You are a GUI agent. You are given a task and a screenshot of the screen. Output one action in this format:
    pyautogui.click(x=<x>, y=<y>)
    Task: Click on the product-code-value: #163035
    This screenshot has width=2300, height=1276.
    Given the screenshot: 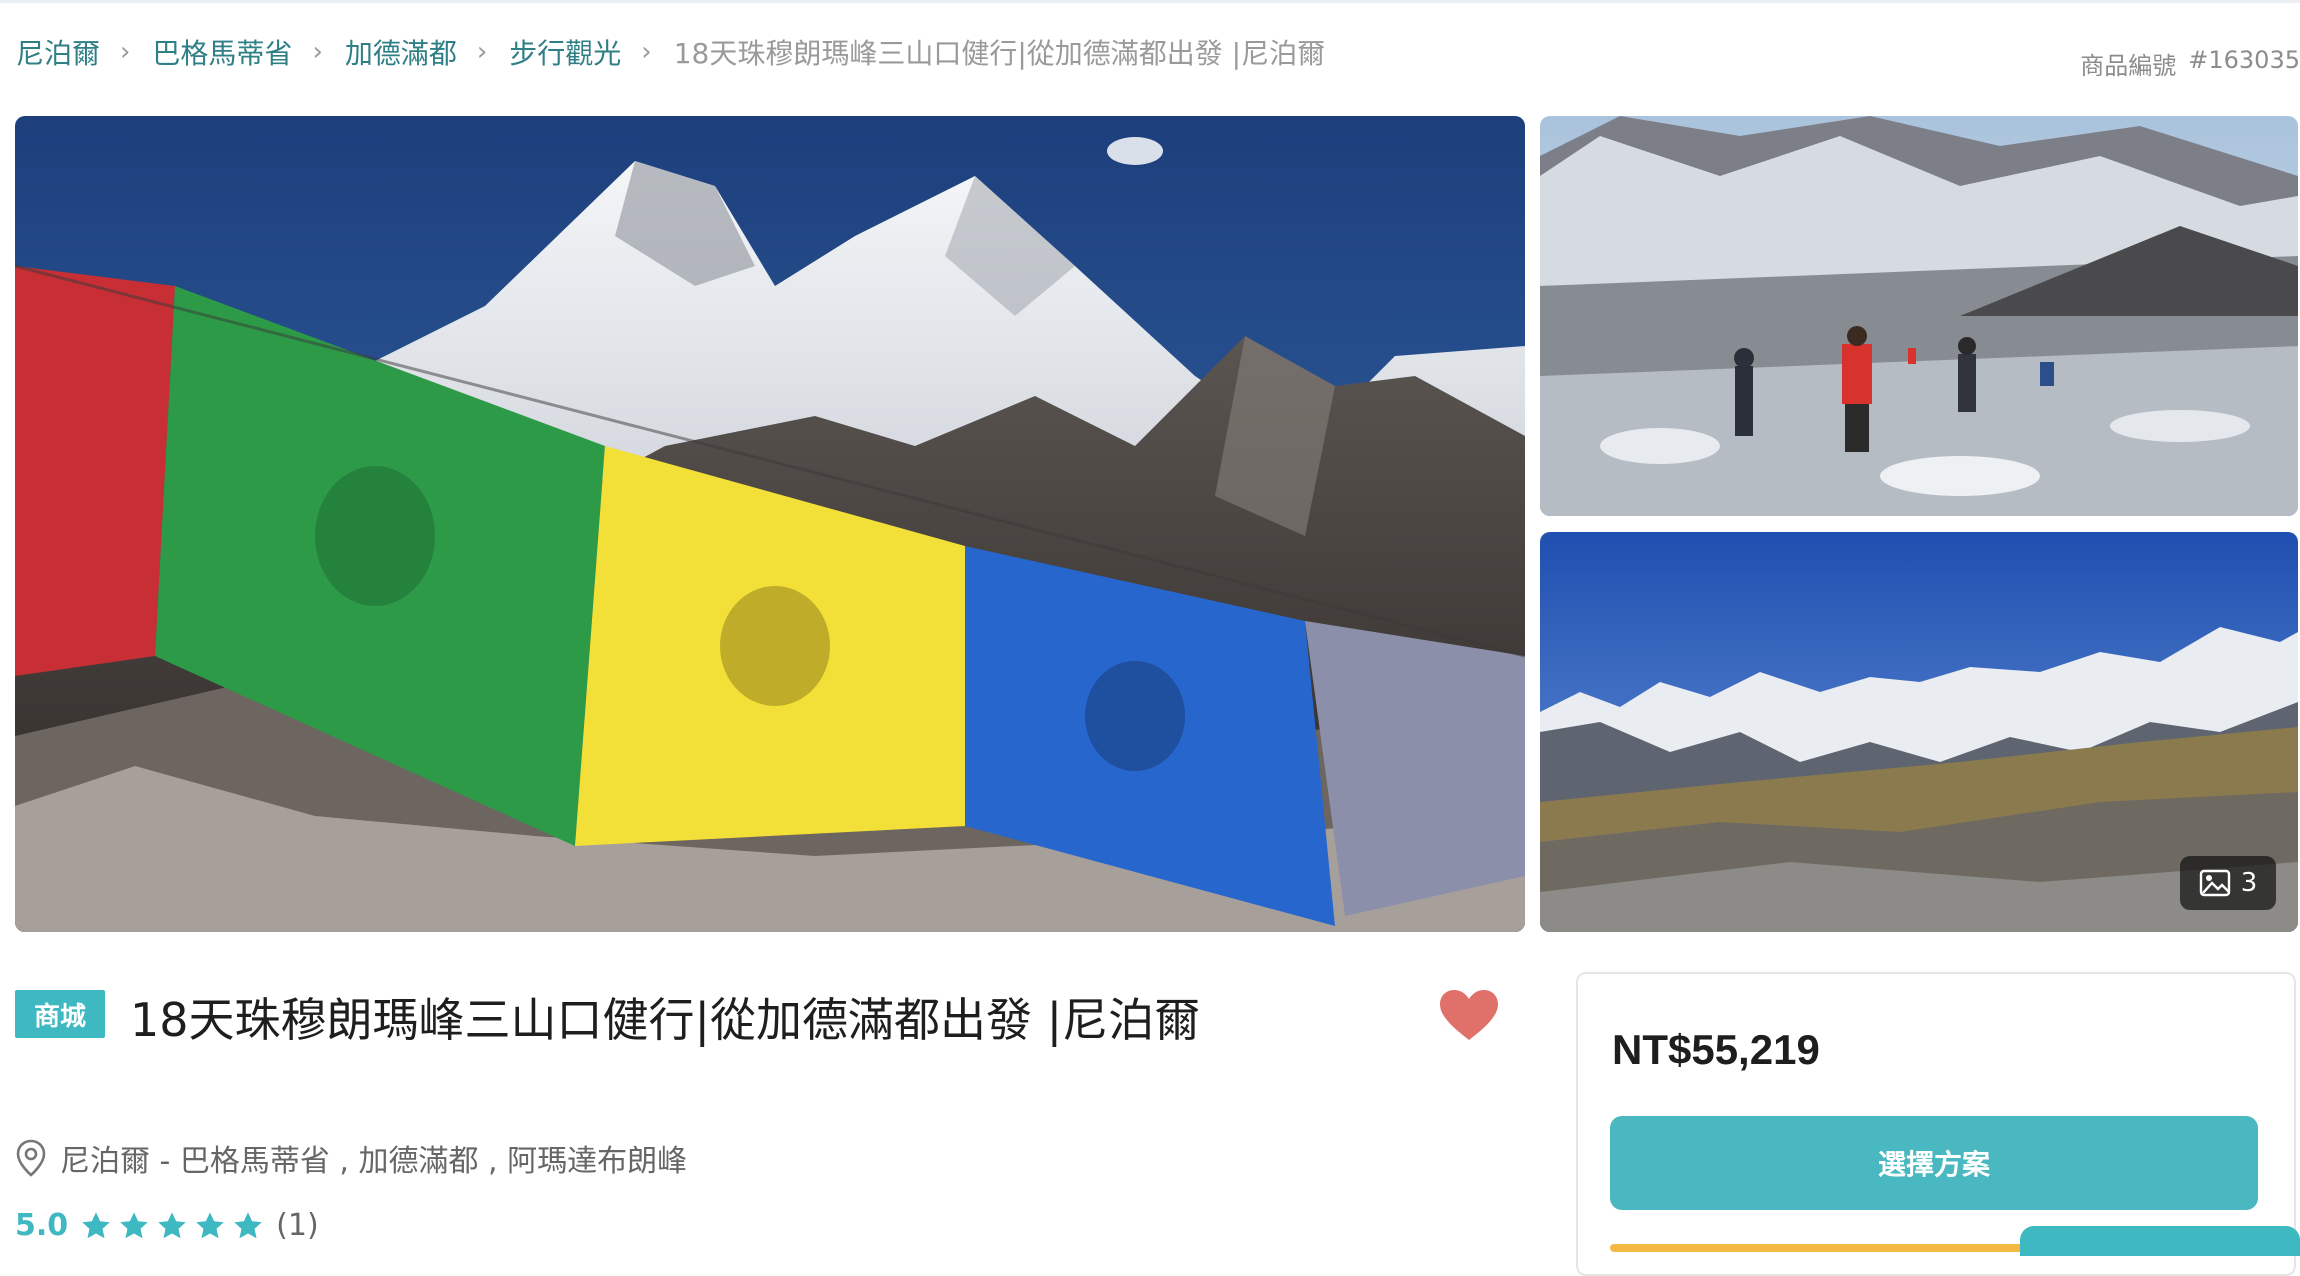 What is the action you would take?
    pyautogui.click(x=2244, y=60)
    